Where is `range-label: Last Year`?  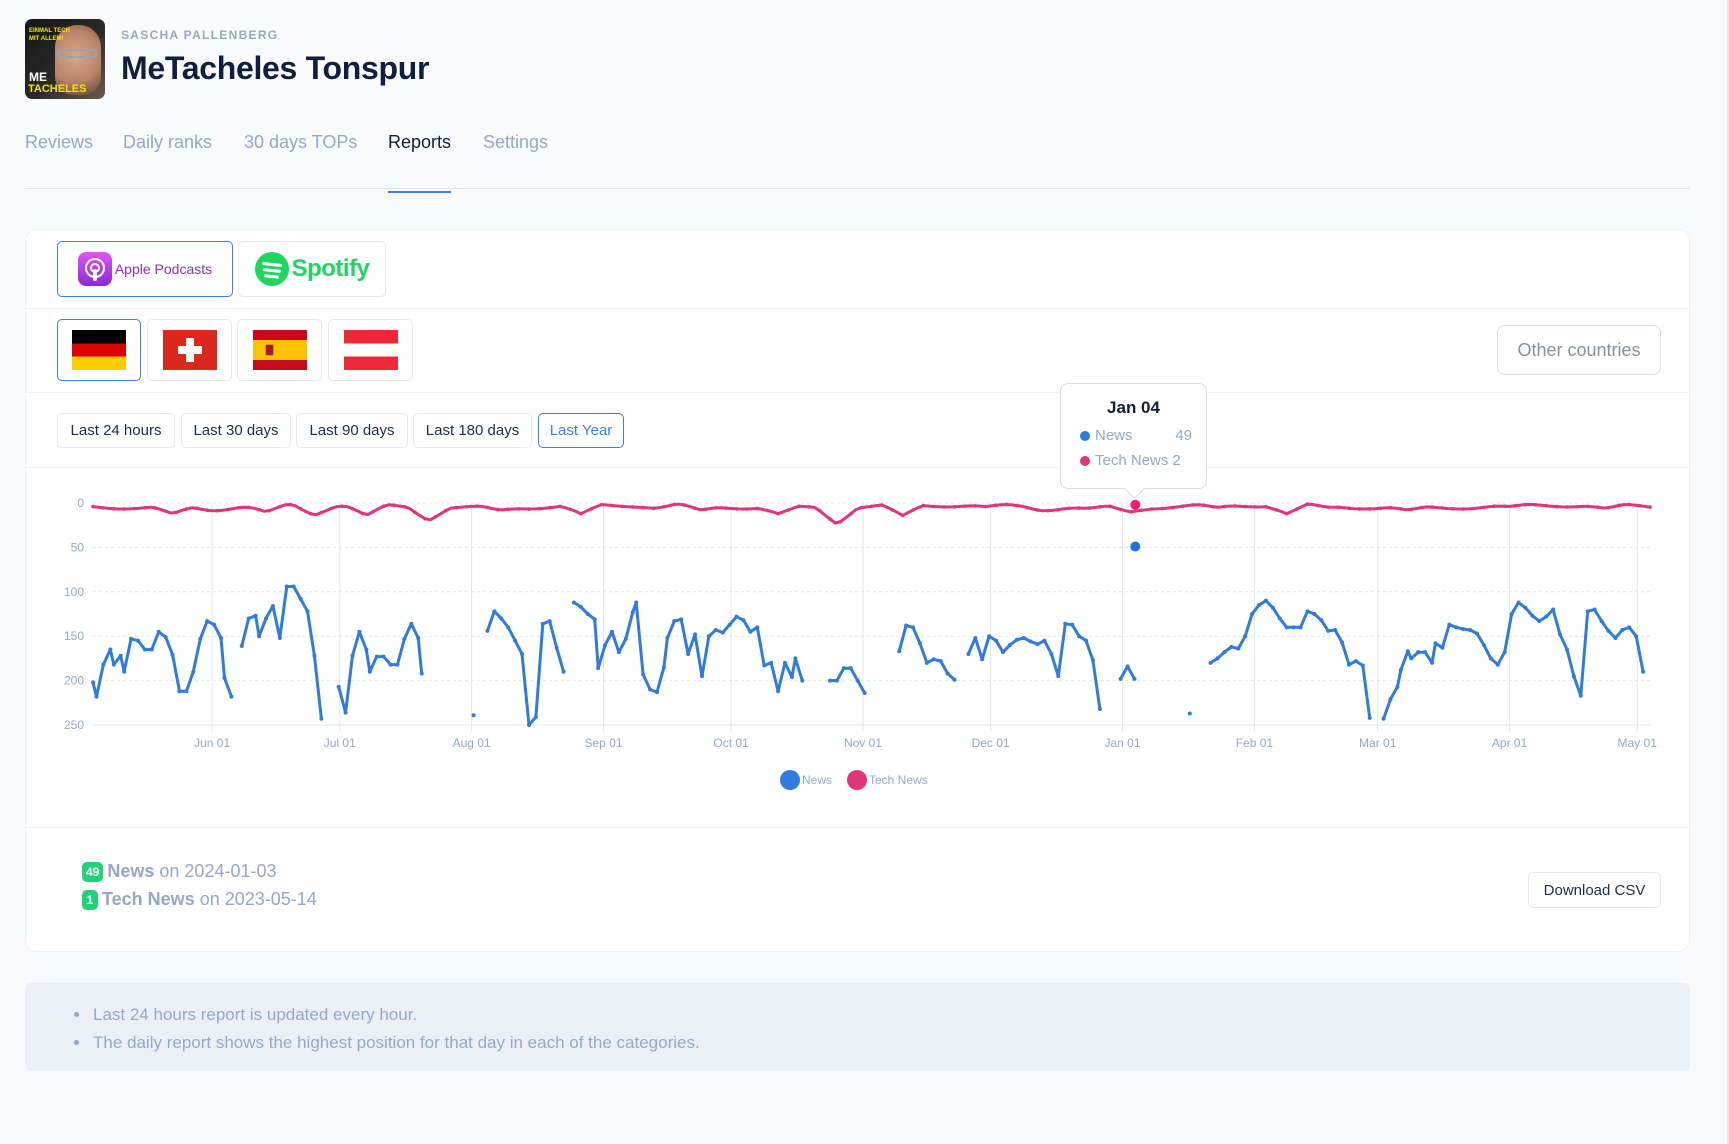
range-label: Last Year is located at coordinates (581, 430).